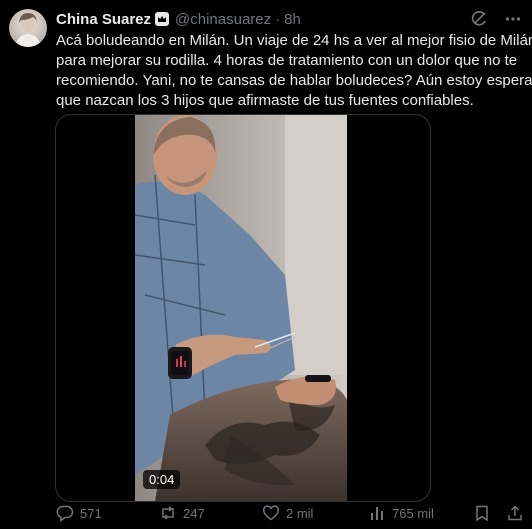  Describe the element at coordinates (377, 513) in the screenshot. I see `views-chart-icon` at that location.